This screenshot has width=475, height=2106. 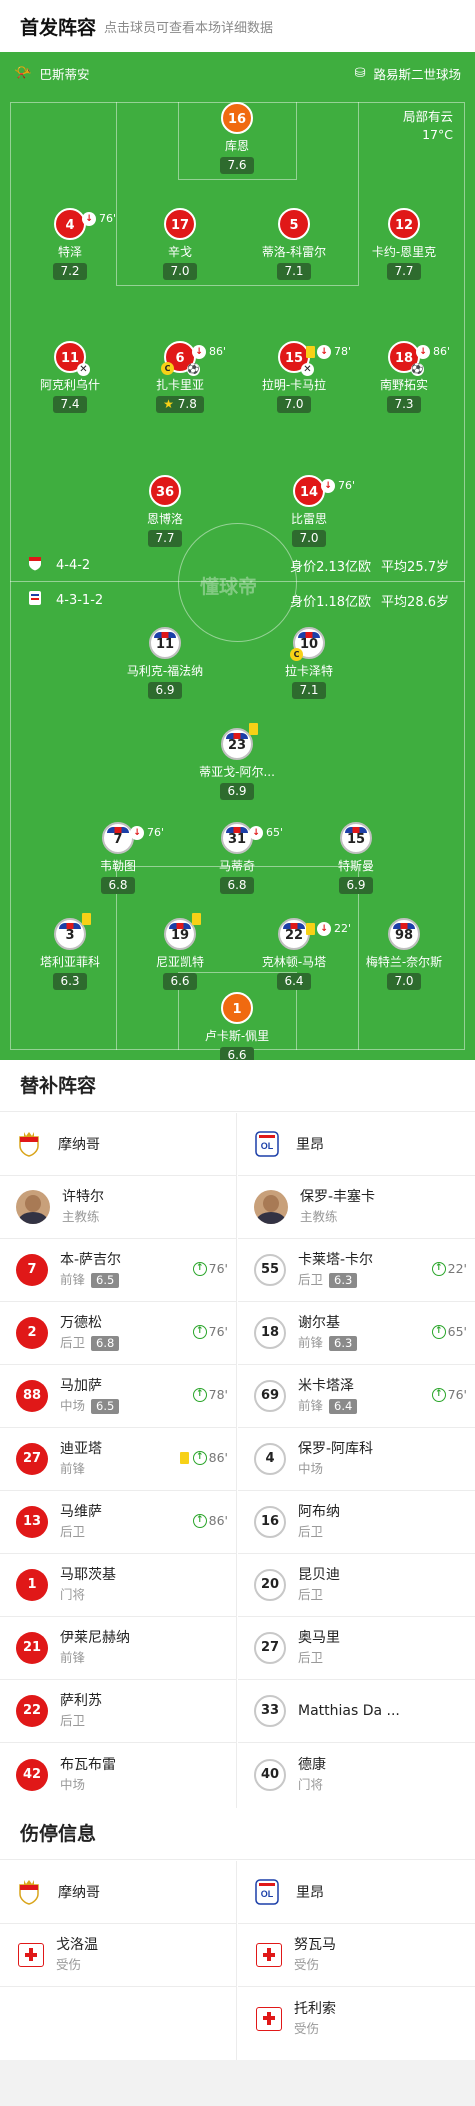 I want to click on player-name: 恩博洛, so click(x=164, y=519).